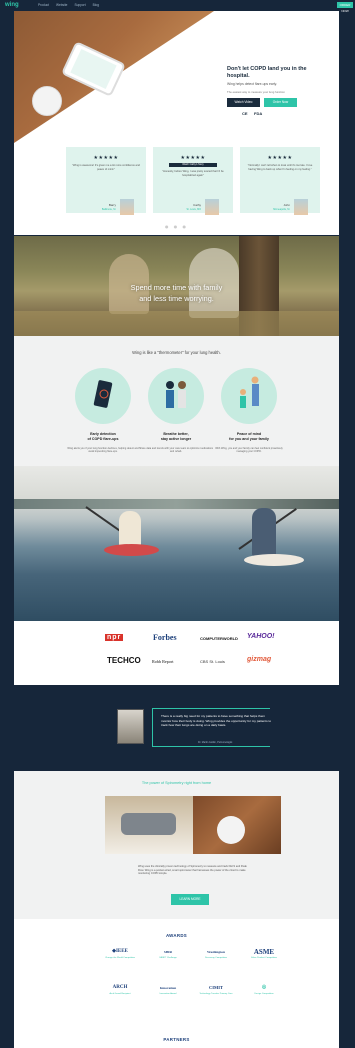 This screenshot has width=355, height=1048. I want to click on feature-heading-line2: of COPD flare-ups, so click(103, 439).